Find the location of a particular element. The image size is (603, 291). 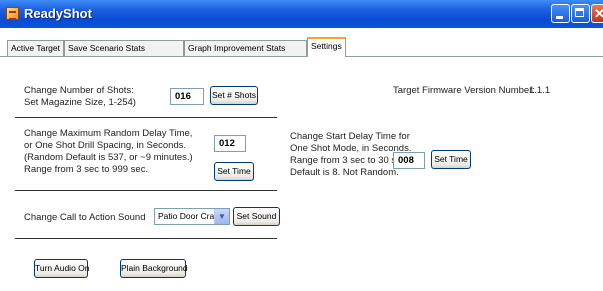

tab-divider is located at coordinates (301, 56).